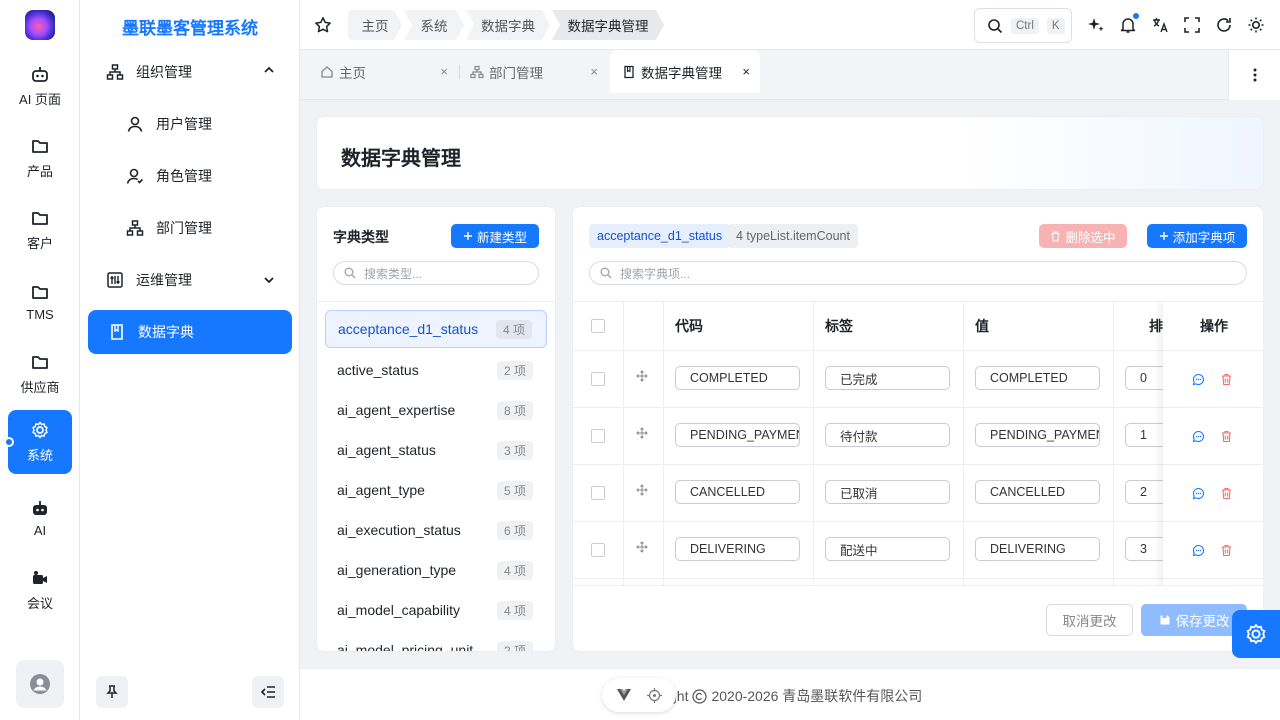 The width and height of the screenshot is (1280, 720). I want to click on value-input: PENDING_PAYMENT, so click(1037, 435).